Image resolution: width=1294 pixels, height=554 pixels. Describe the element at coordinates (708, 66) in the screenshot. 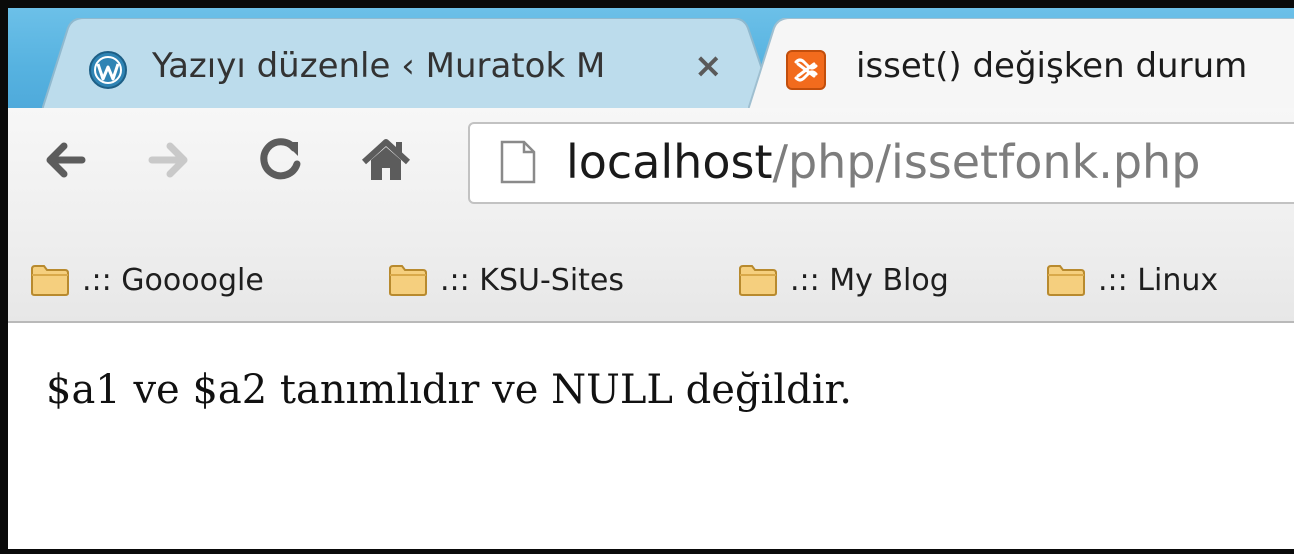

I see `close-icon: ×` at that location.